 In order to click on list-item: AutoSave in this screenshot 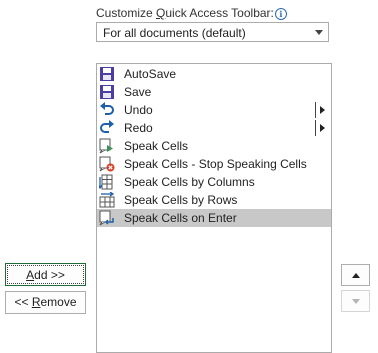, I will do `click(214, 74)`.